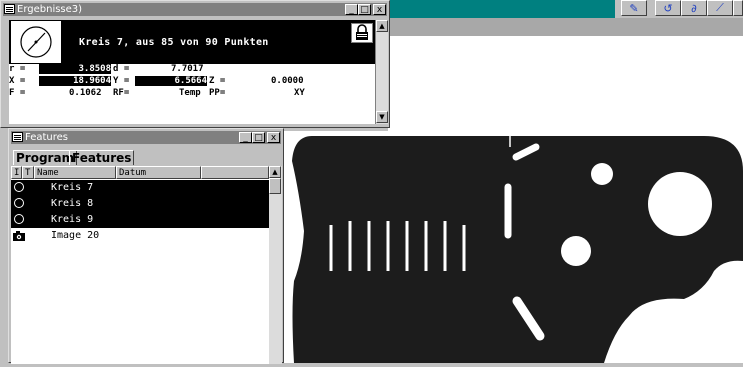  I want to click on rf-label: RF=, so click(121, 93).